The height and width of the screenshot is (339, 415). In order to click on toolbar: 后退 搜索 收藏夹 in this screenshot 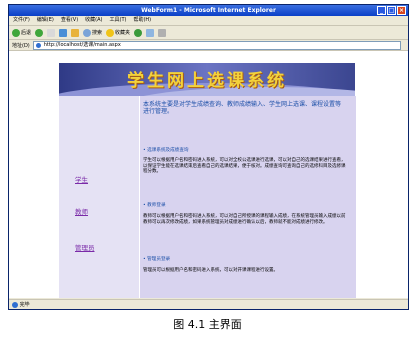, I will do `click(208, 33)`.